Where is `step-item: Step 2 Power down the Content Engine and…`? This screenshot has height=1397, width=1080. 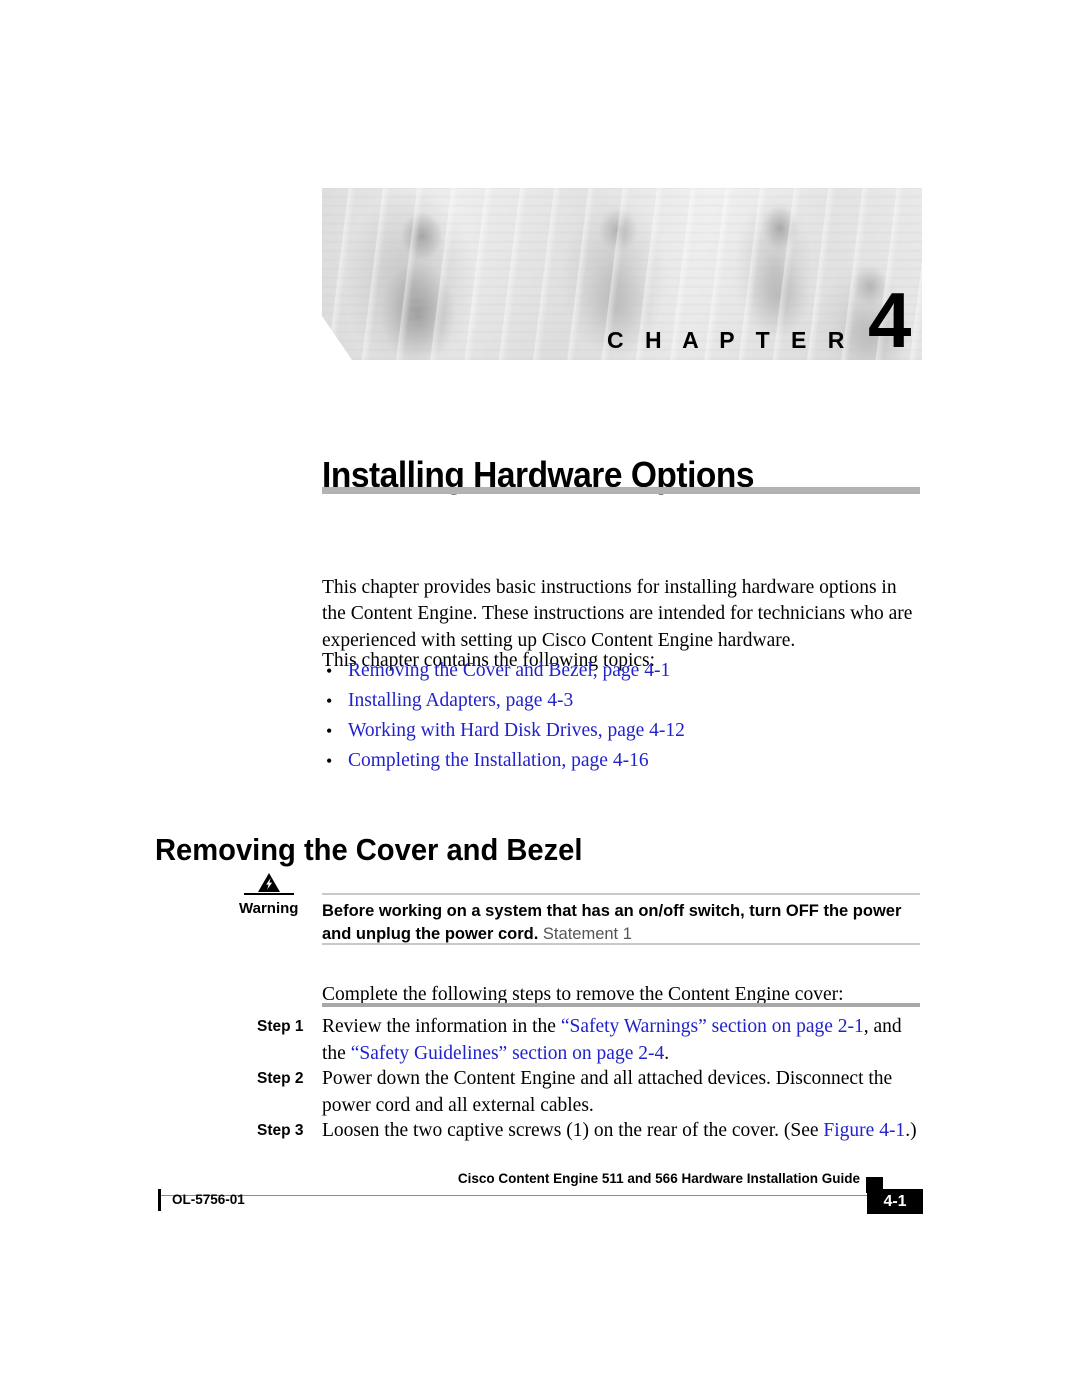 step-item: Step 2 Power down the Content Engine and… is located at coordinates (588, 1092).